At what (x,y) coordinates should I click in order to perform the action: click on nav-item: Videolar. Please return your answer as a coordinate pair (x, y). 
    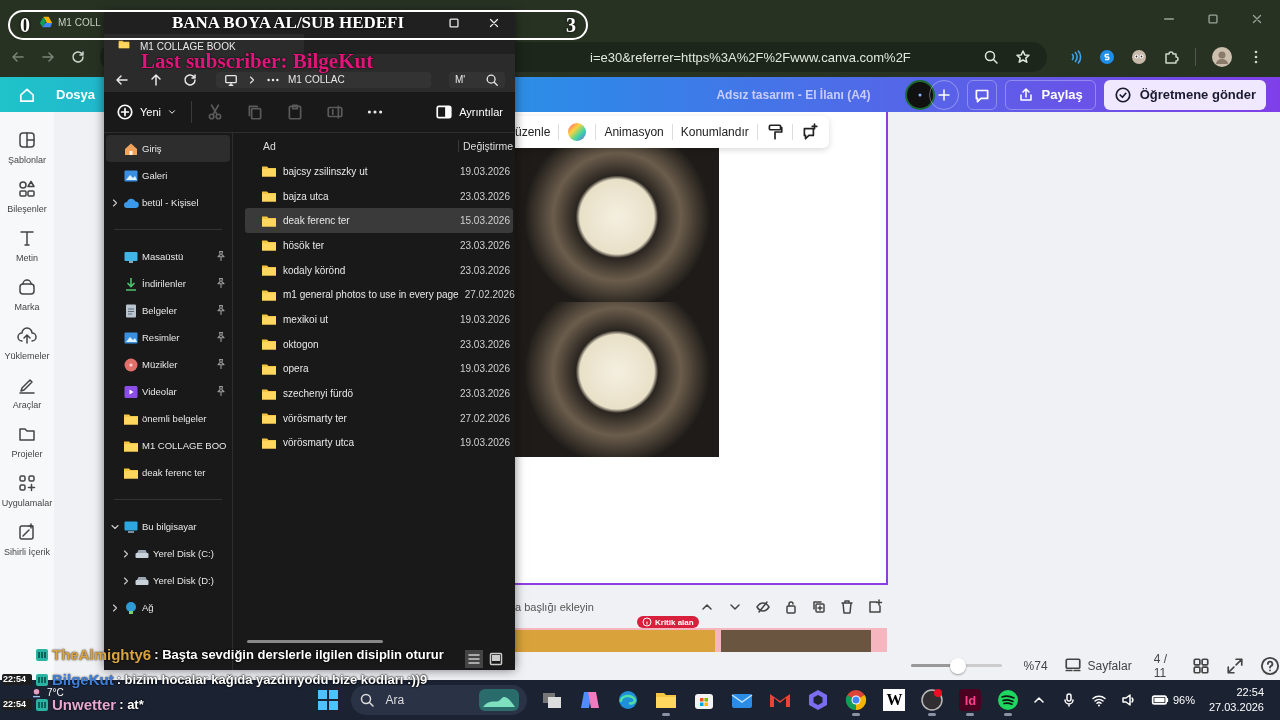
    Looking at the image, I should click on (168, 391).